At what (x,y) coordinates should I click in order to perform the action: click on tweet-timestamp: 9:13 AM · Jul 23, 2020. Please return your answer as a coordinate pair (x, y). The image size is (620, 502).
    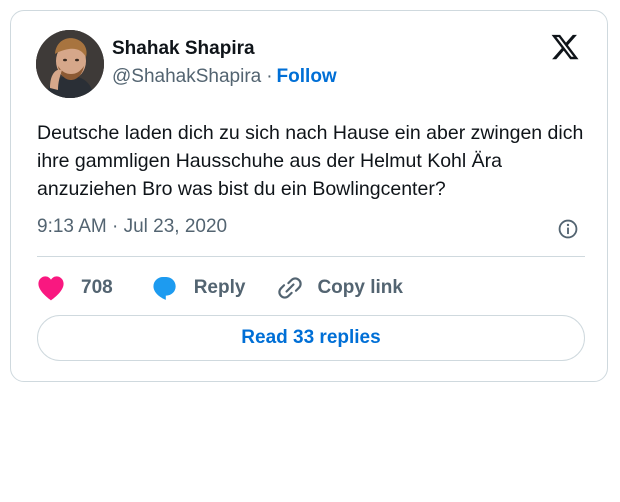
    Looking at the image, I should click on (132, 227).